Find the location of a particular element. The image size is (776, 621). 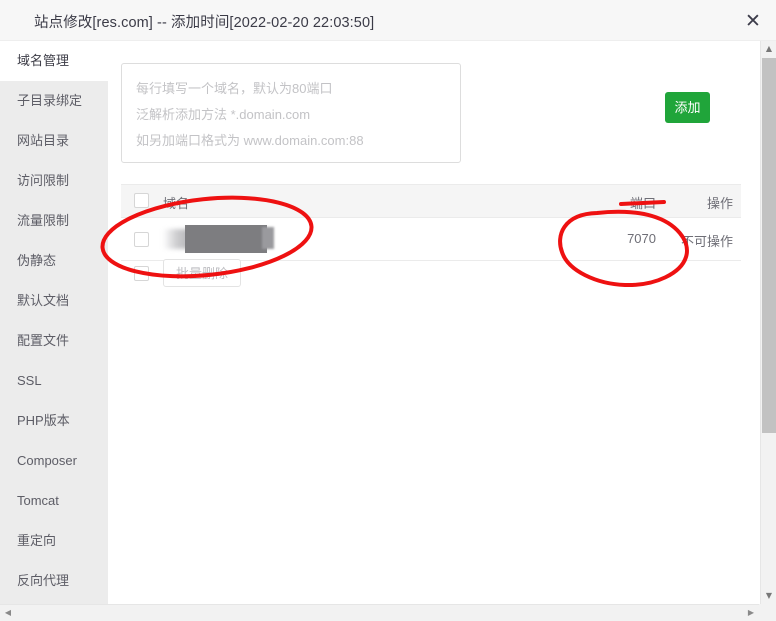

column-header-domain: 域名 is located at coordinates (176, 203).